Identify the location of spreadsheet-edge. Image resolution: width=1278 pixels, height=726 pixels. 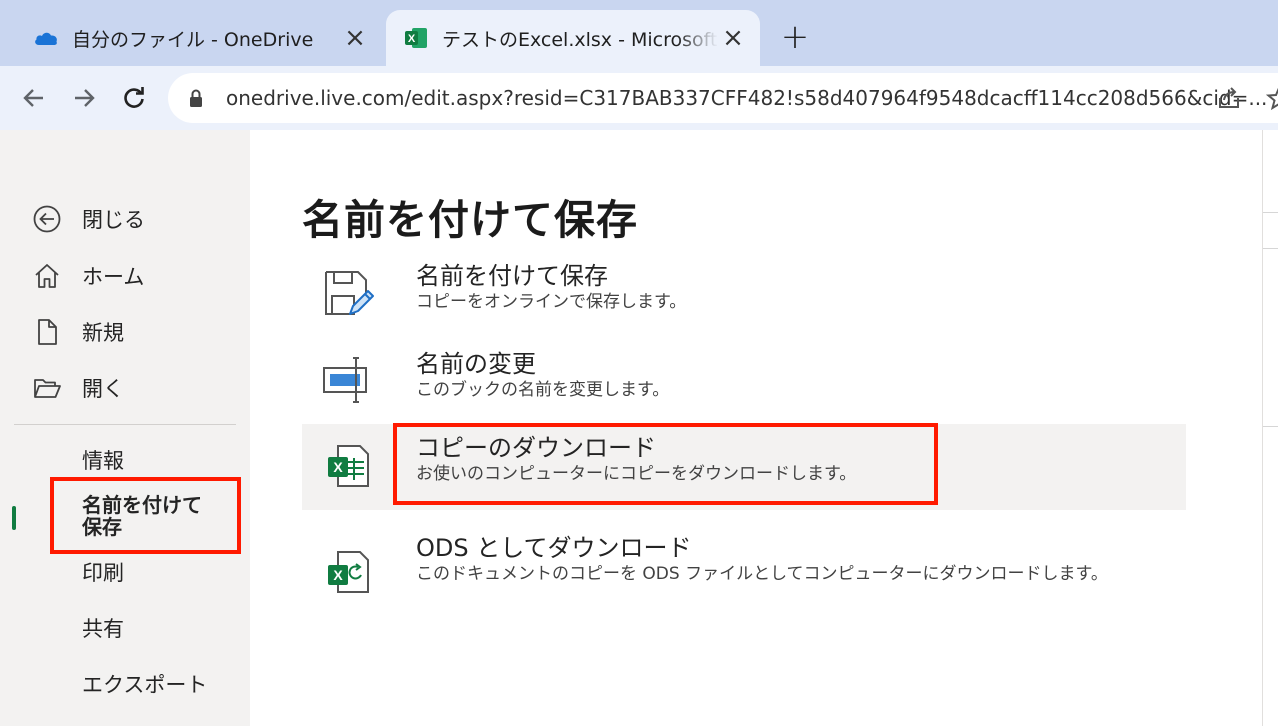
(1270, 428).